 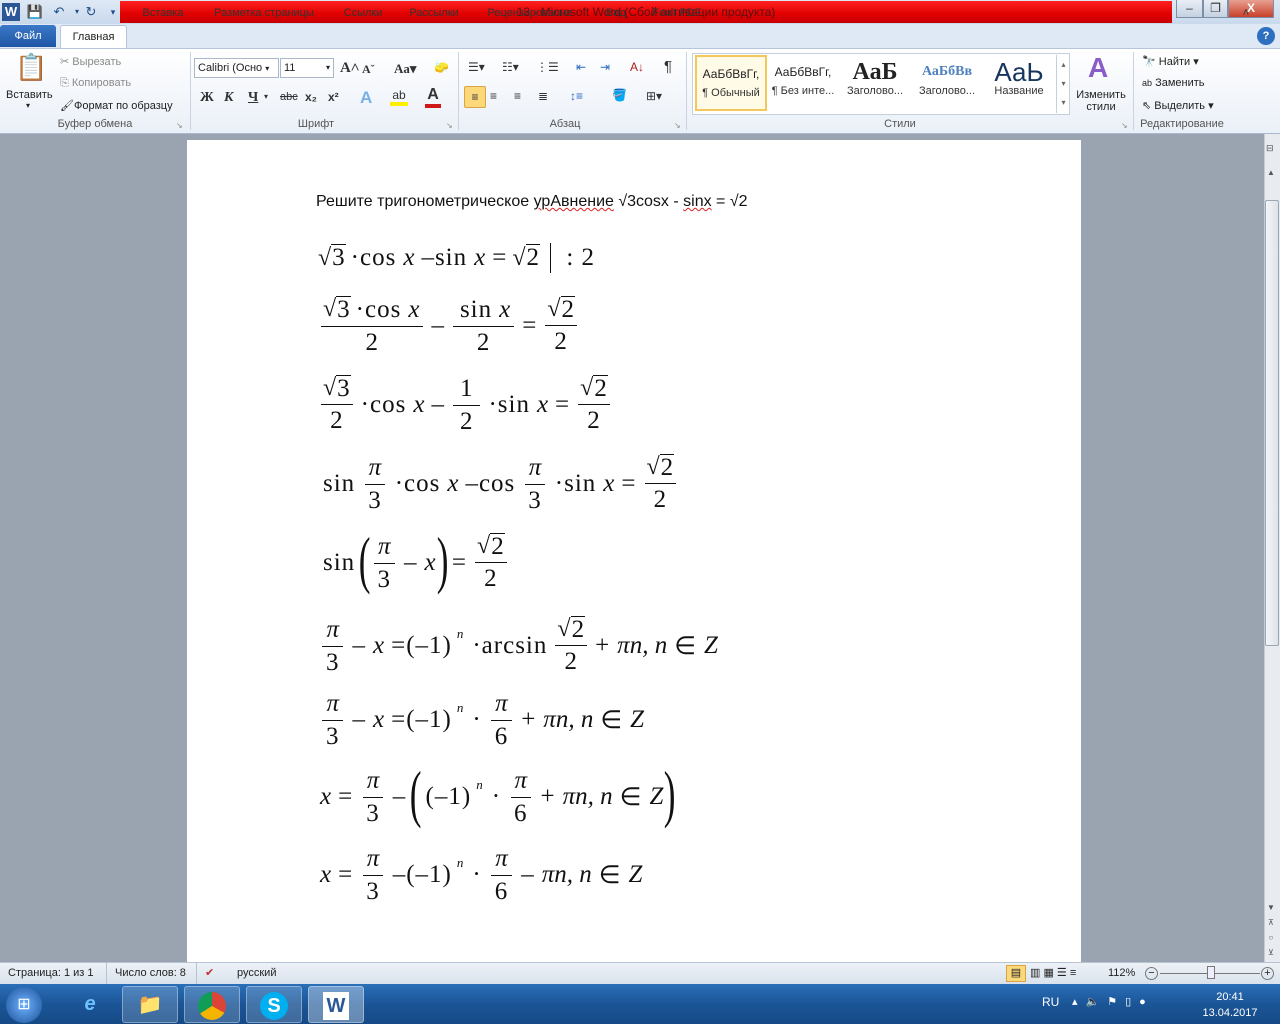 What do you see at coordinates (274, 1004) in the screenshot?
I see `skype-icon: S` at bounding box center [274, 1004].